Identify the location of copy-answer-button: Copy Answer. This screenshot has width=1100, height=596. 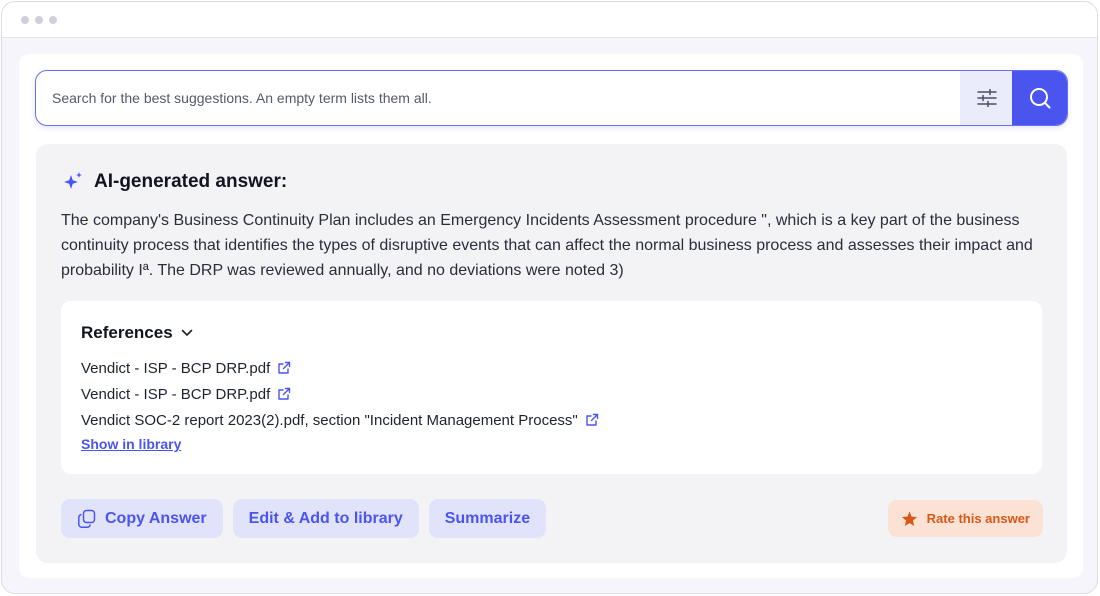
(142, 518).